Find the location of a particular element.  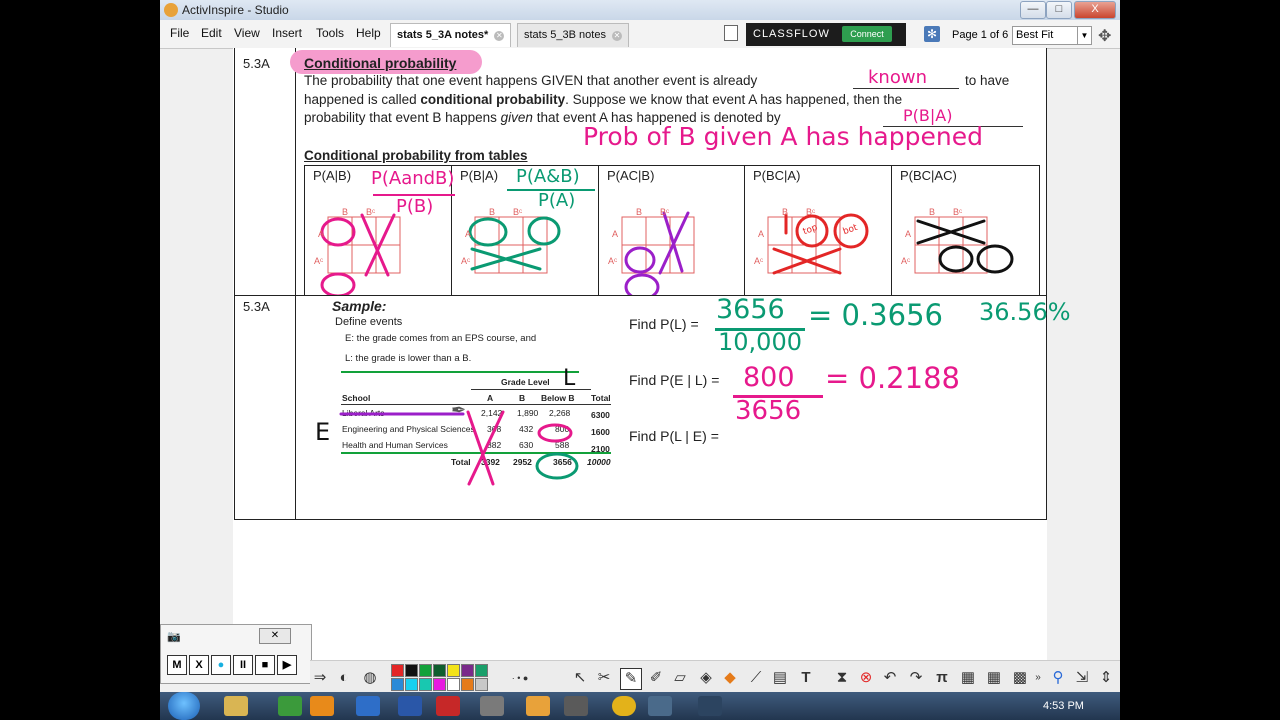

color-swatch-gray is located at coordinates (481, 684).